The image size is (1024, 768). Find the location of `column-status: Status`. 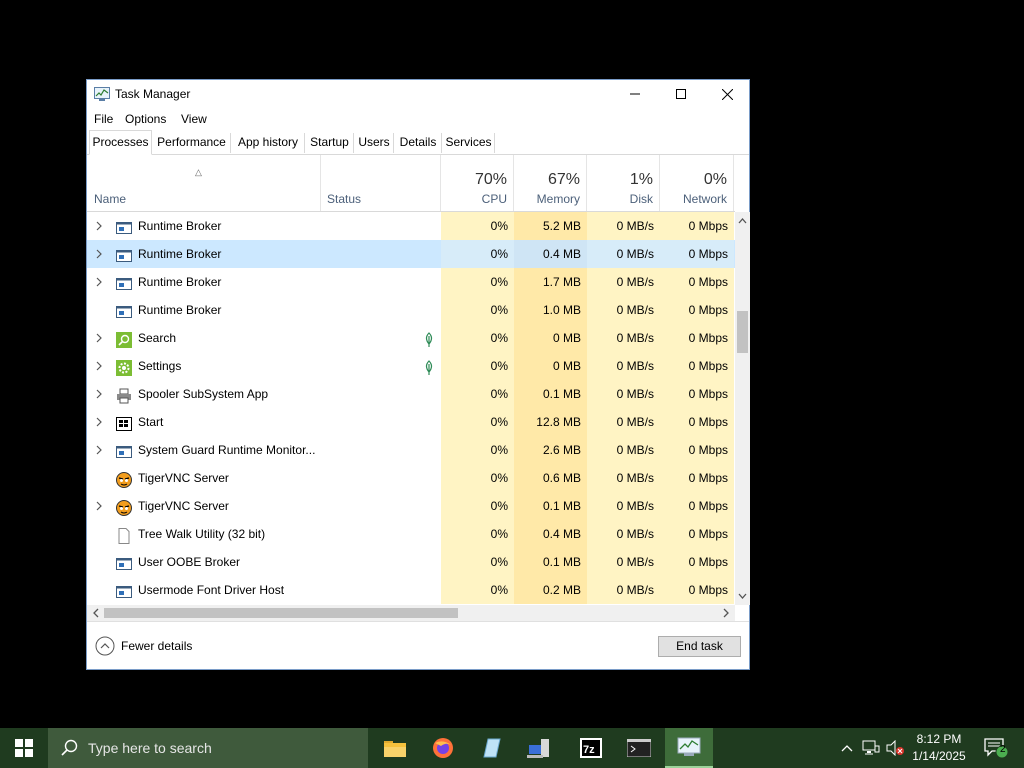

column-status: Status is located at coordinates (381, 183).